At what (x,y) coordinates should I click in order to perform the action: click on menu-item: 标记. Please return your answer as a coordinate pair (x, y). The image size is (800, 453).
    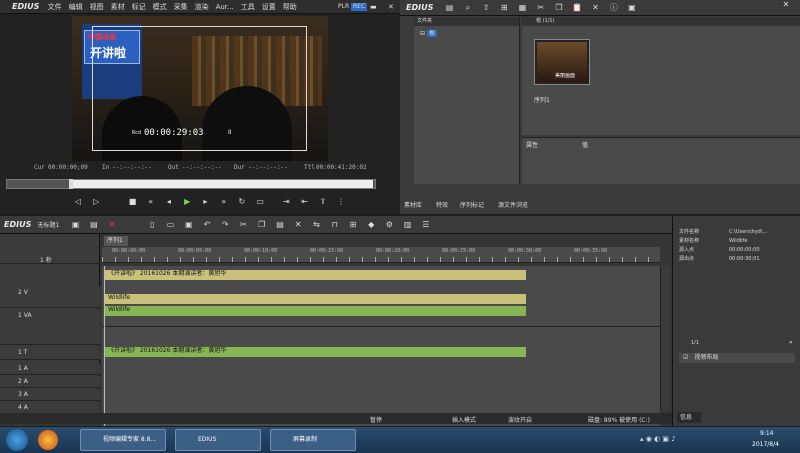
    Looking at the image, I should click on (139, 7).